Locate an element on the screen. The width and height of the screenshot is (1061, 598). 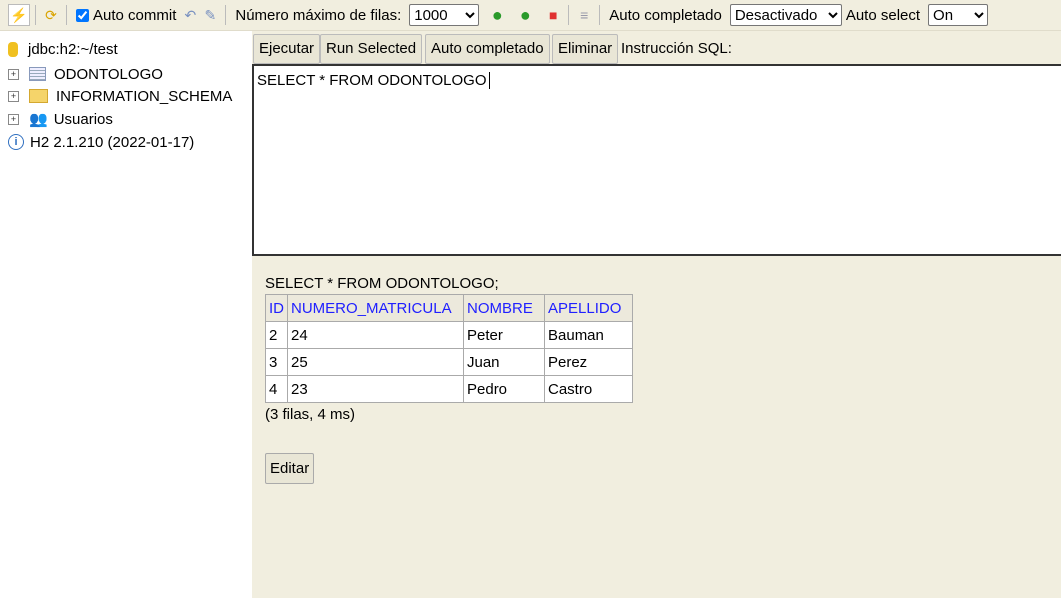
autocomplete-label: Auto completado is located at coordinates (665, 15).